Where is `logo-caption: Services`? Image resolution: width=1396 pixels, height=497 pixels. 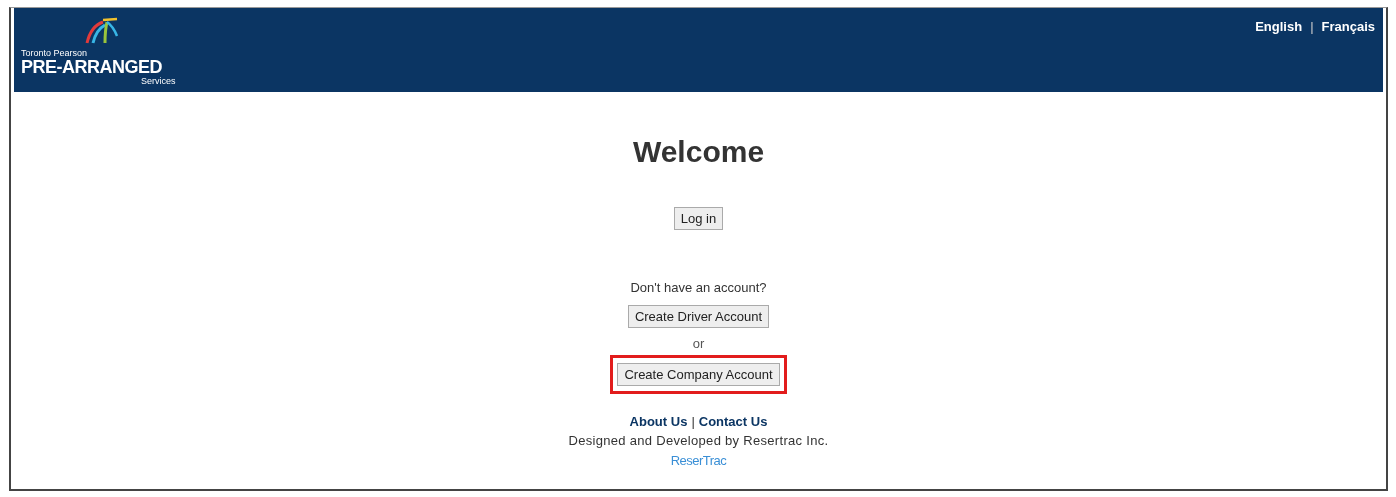 logo-caption: Services is located at coordinates (158, 81).